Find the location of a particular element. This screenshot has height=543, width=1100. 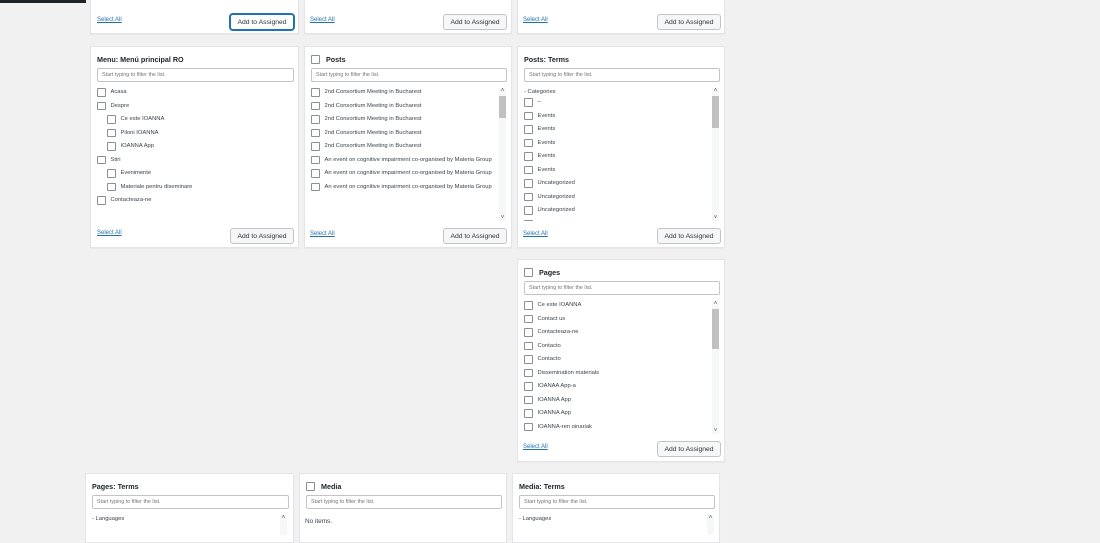

list-item: Stiri is located at coordinates (195, 159).